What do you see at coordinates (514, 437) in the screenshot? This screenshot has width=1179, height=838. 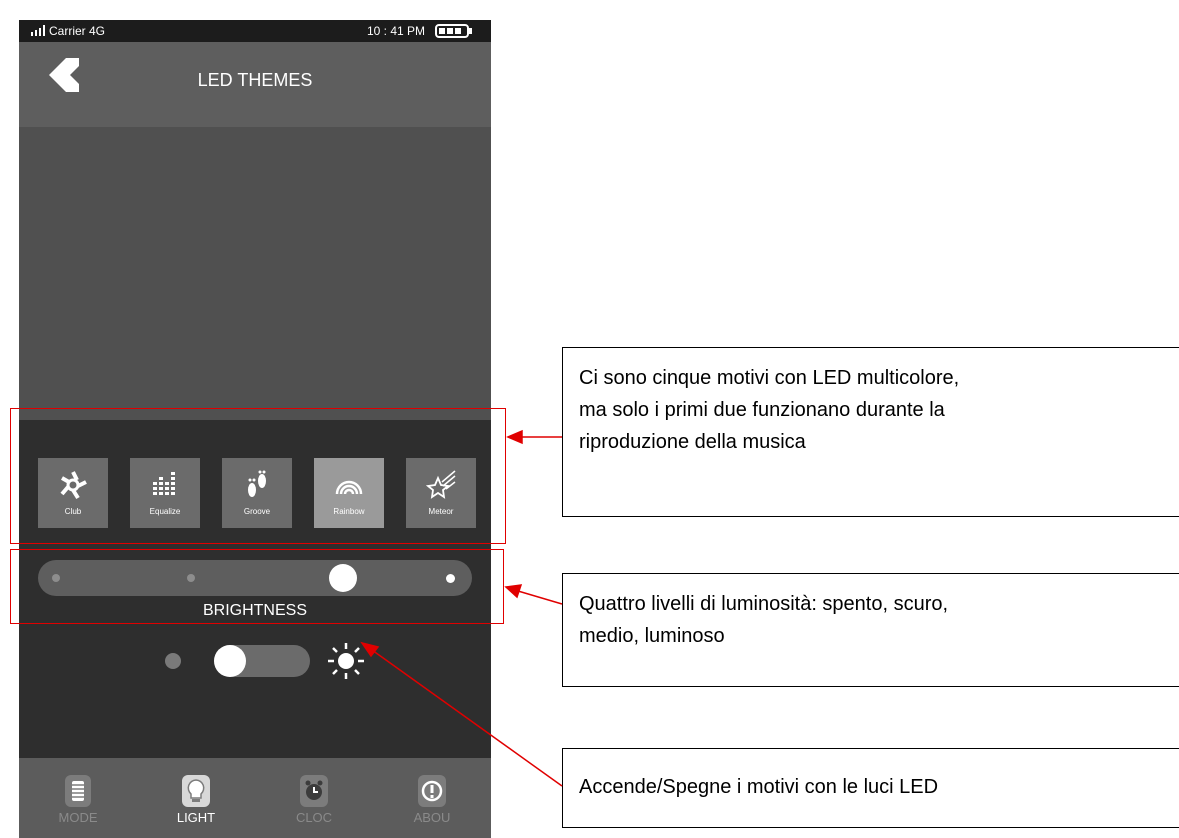 I see `themes-arrowhead` at bounding box center [514, 437].